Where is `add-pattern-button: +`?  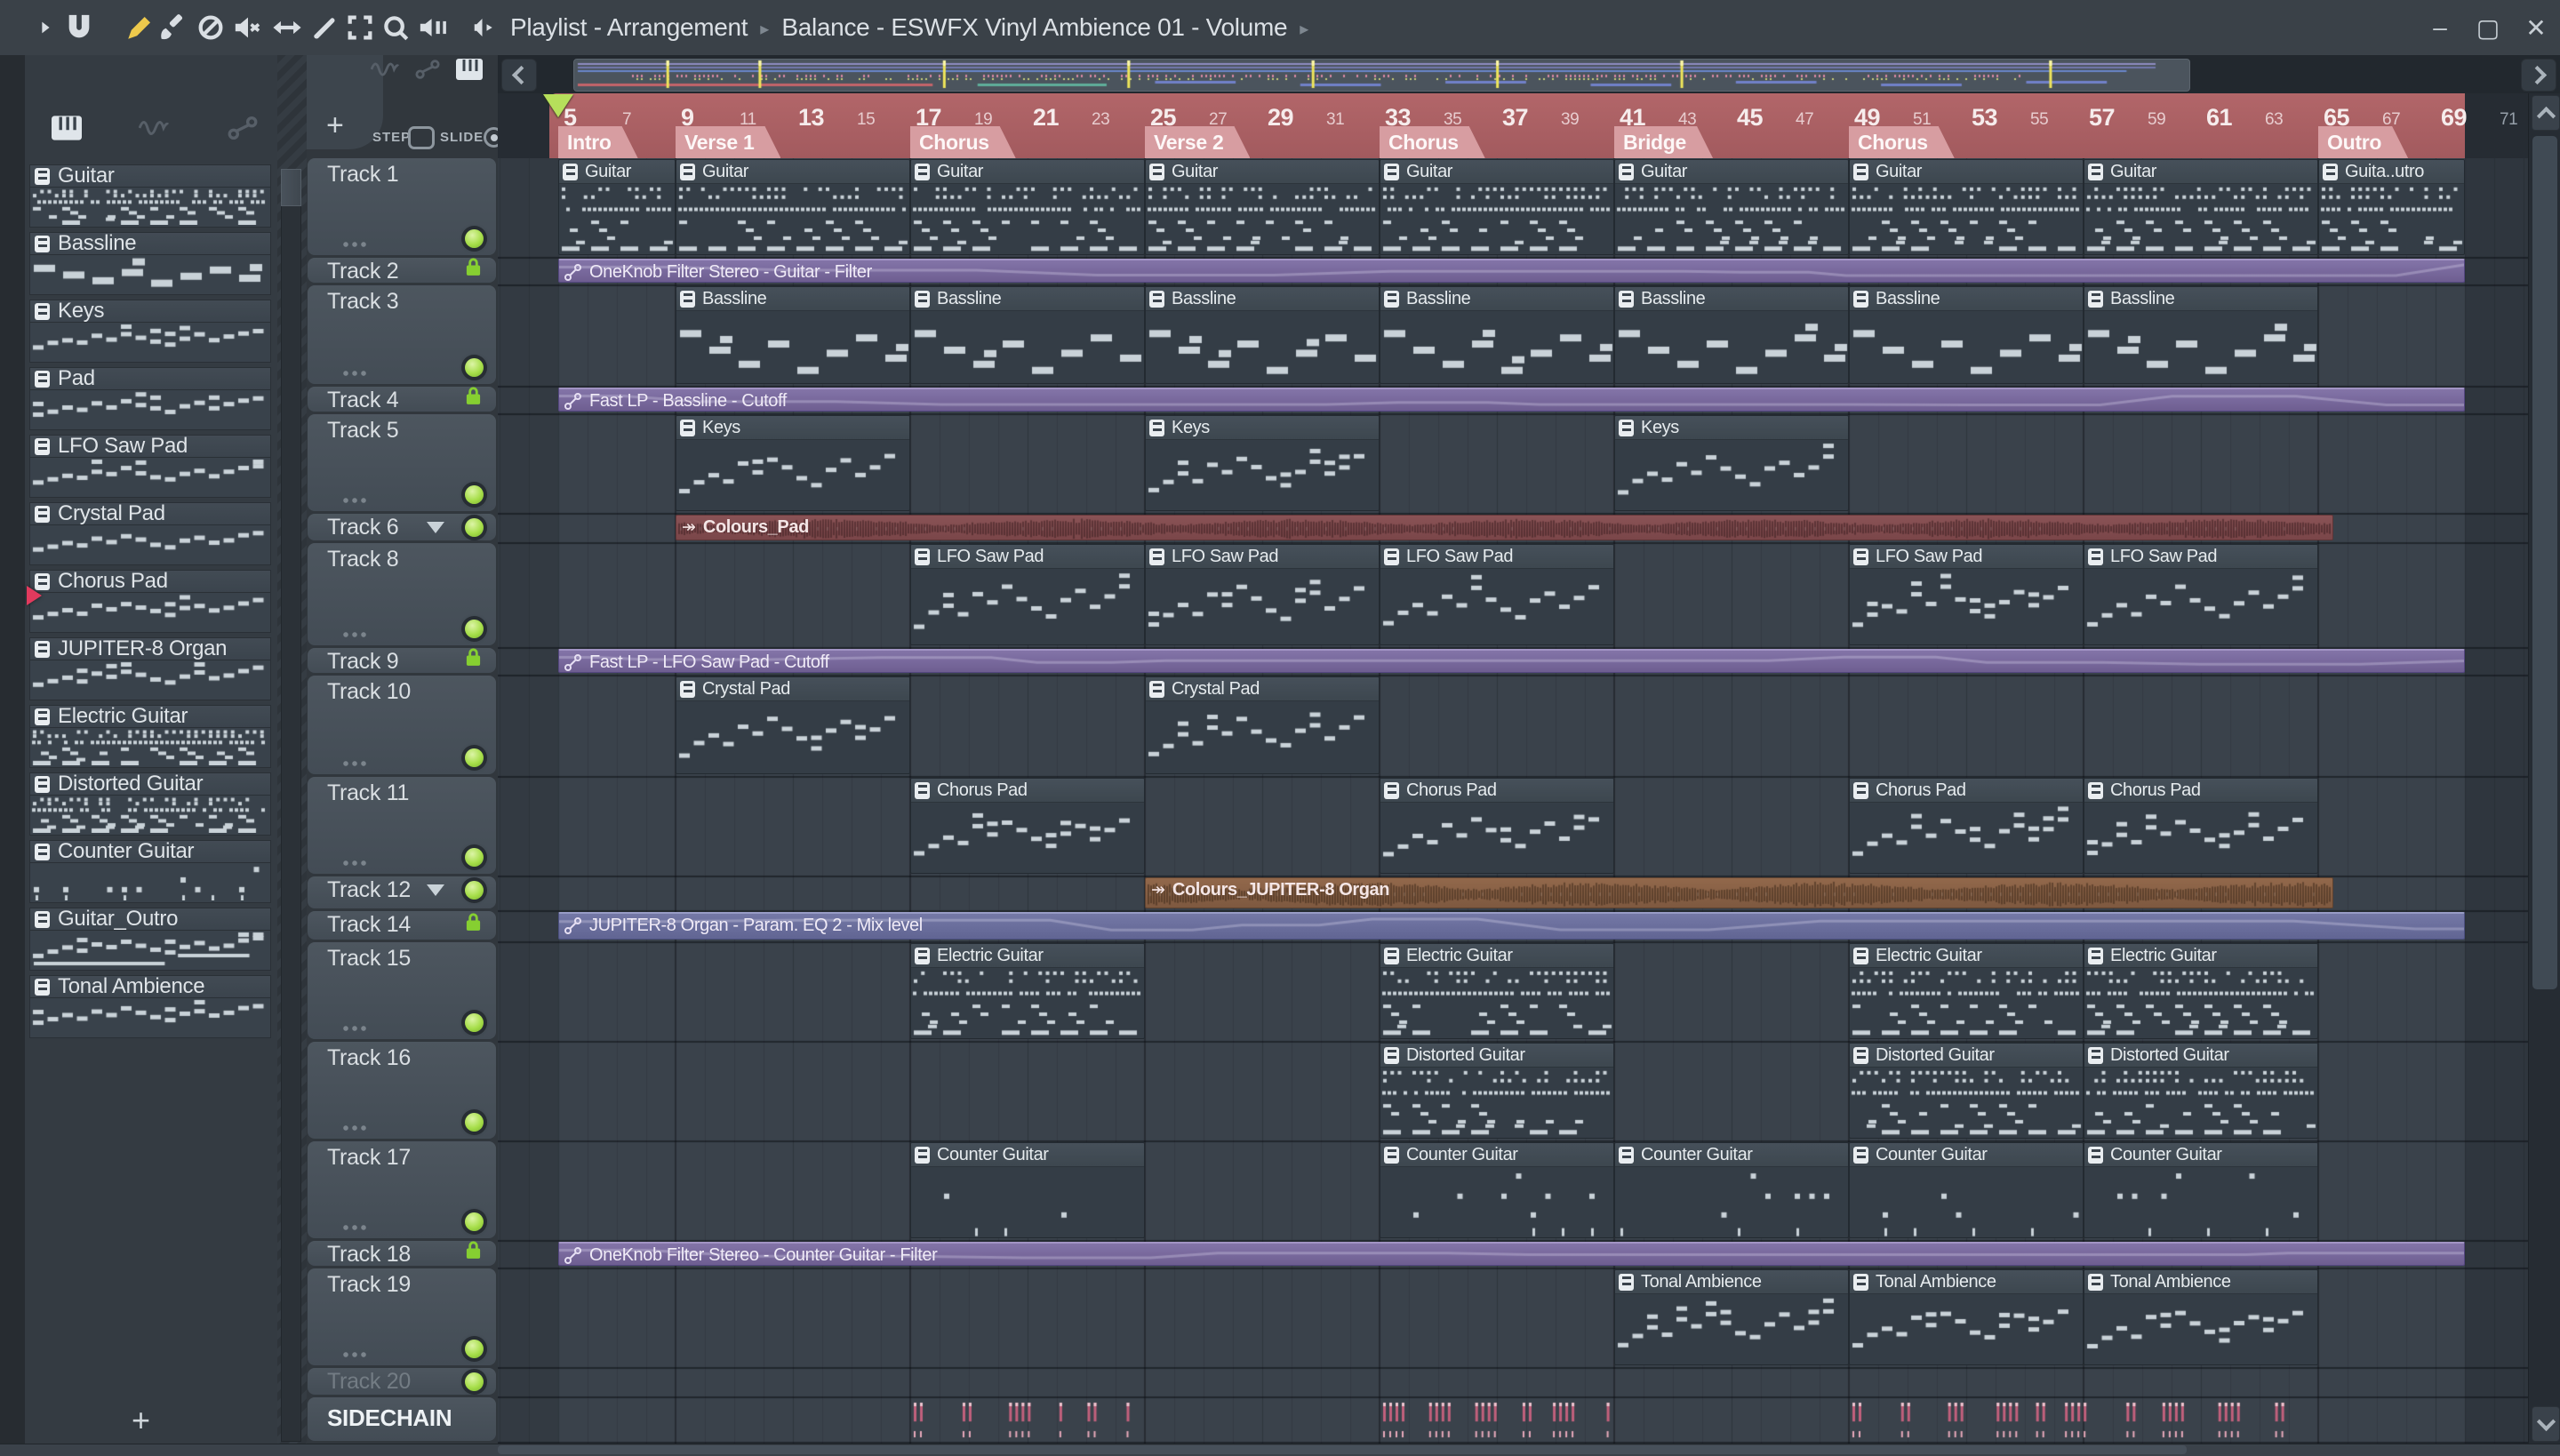 add-pattern-button: + is located at coordinates (141, 1420).